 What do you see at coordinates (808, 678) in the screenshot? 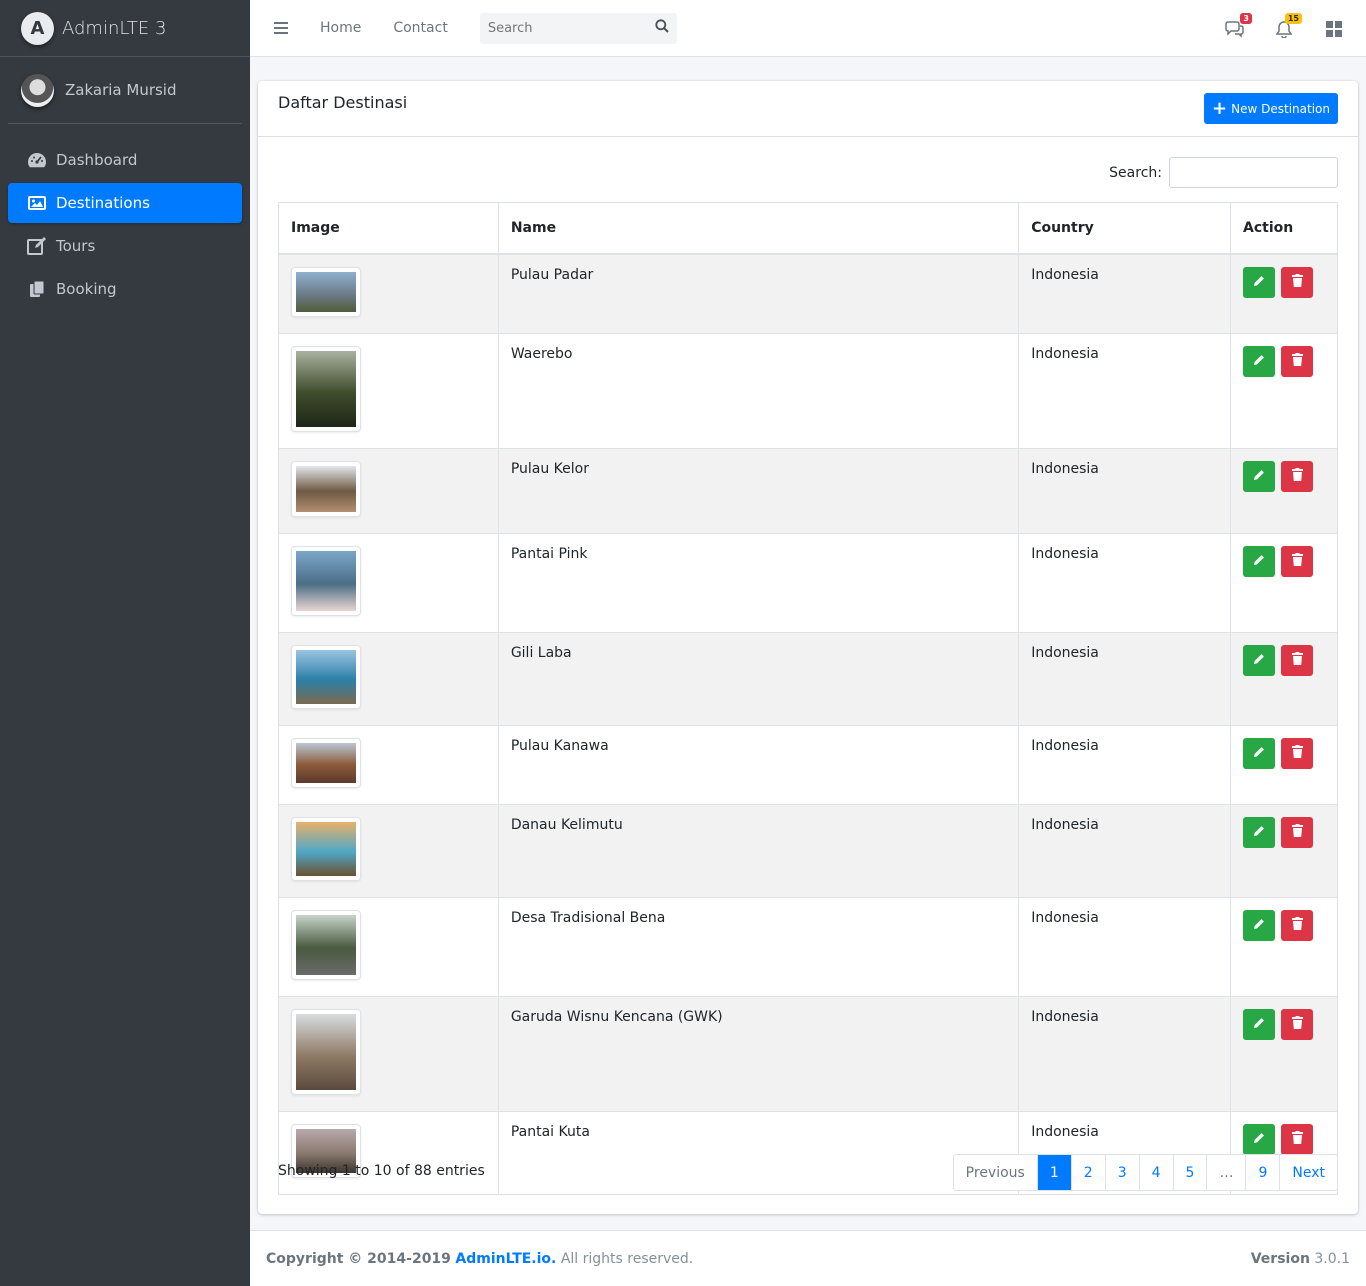
I see `table-row: Gili Laba Indonesia` at bounding box center [808, 678].